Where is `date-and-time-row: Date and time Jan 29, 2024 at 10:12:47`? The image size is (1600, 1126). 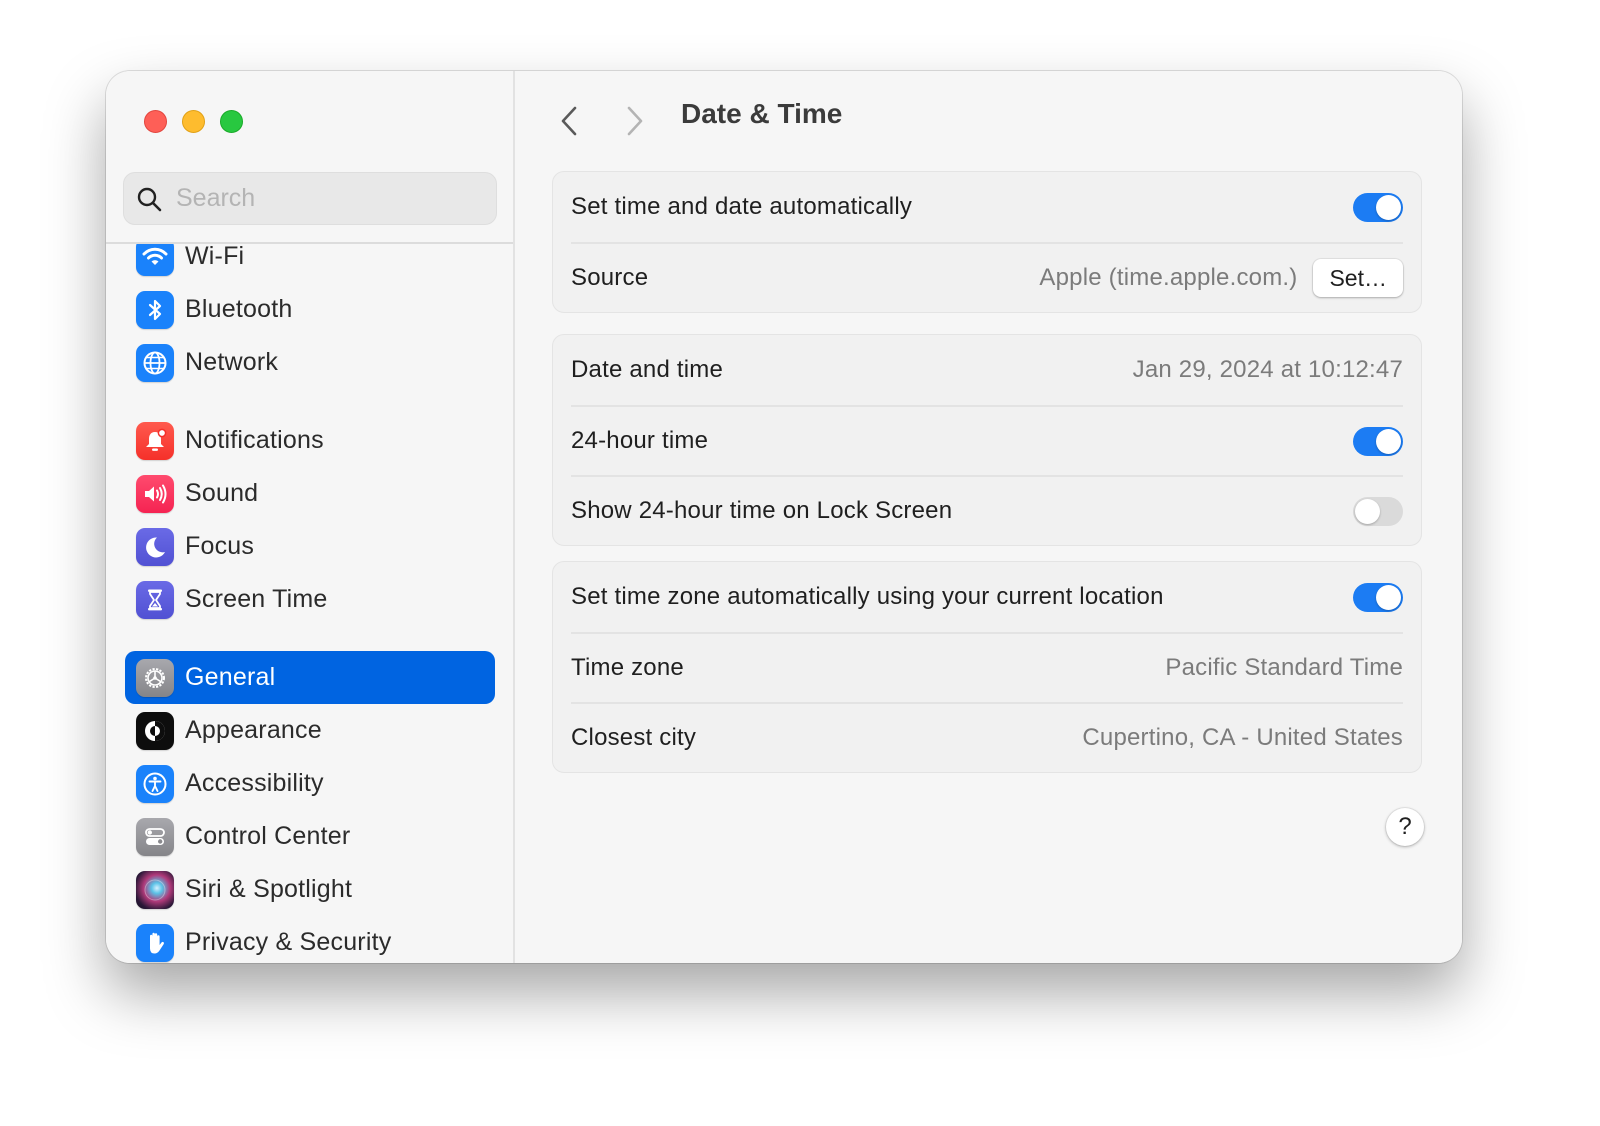 date-and-time-row: Date and time Jan 29, 2024 at 10:12:47 is located at coordinates (987, 370).